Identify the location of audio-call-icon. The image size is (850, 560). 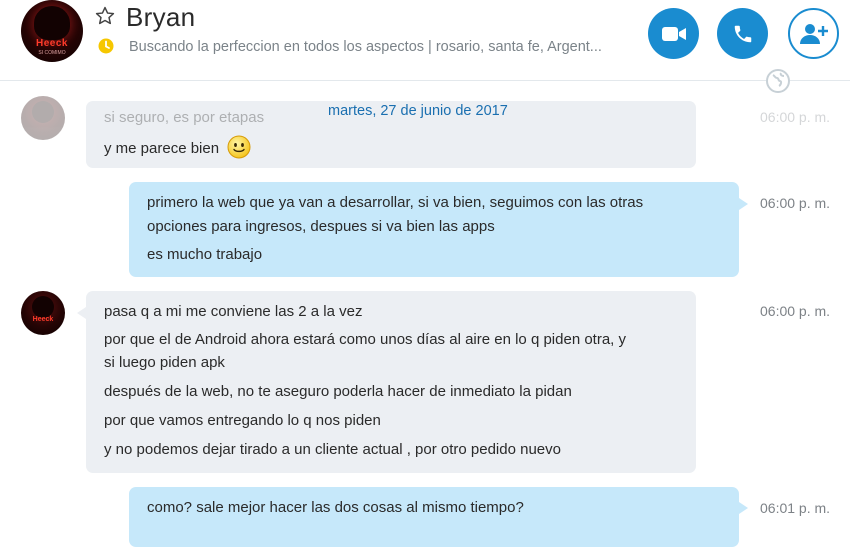
(742, 33).